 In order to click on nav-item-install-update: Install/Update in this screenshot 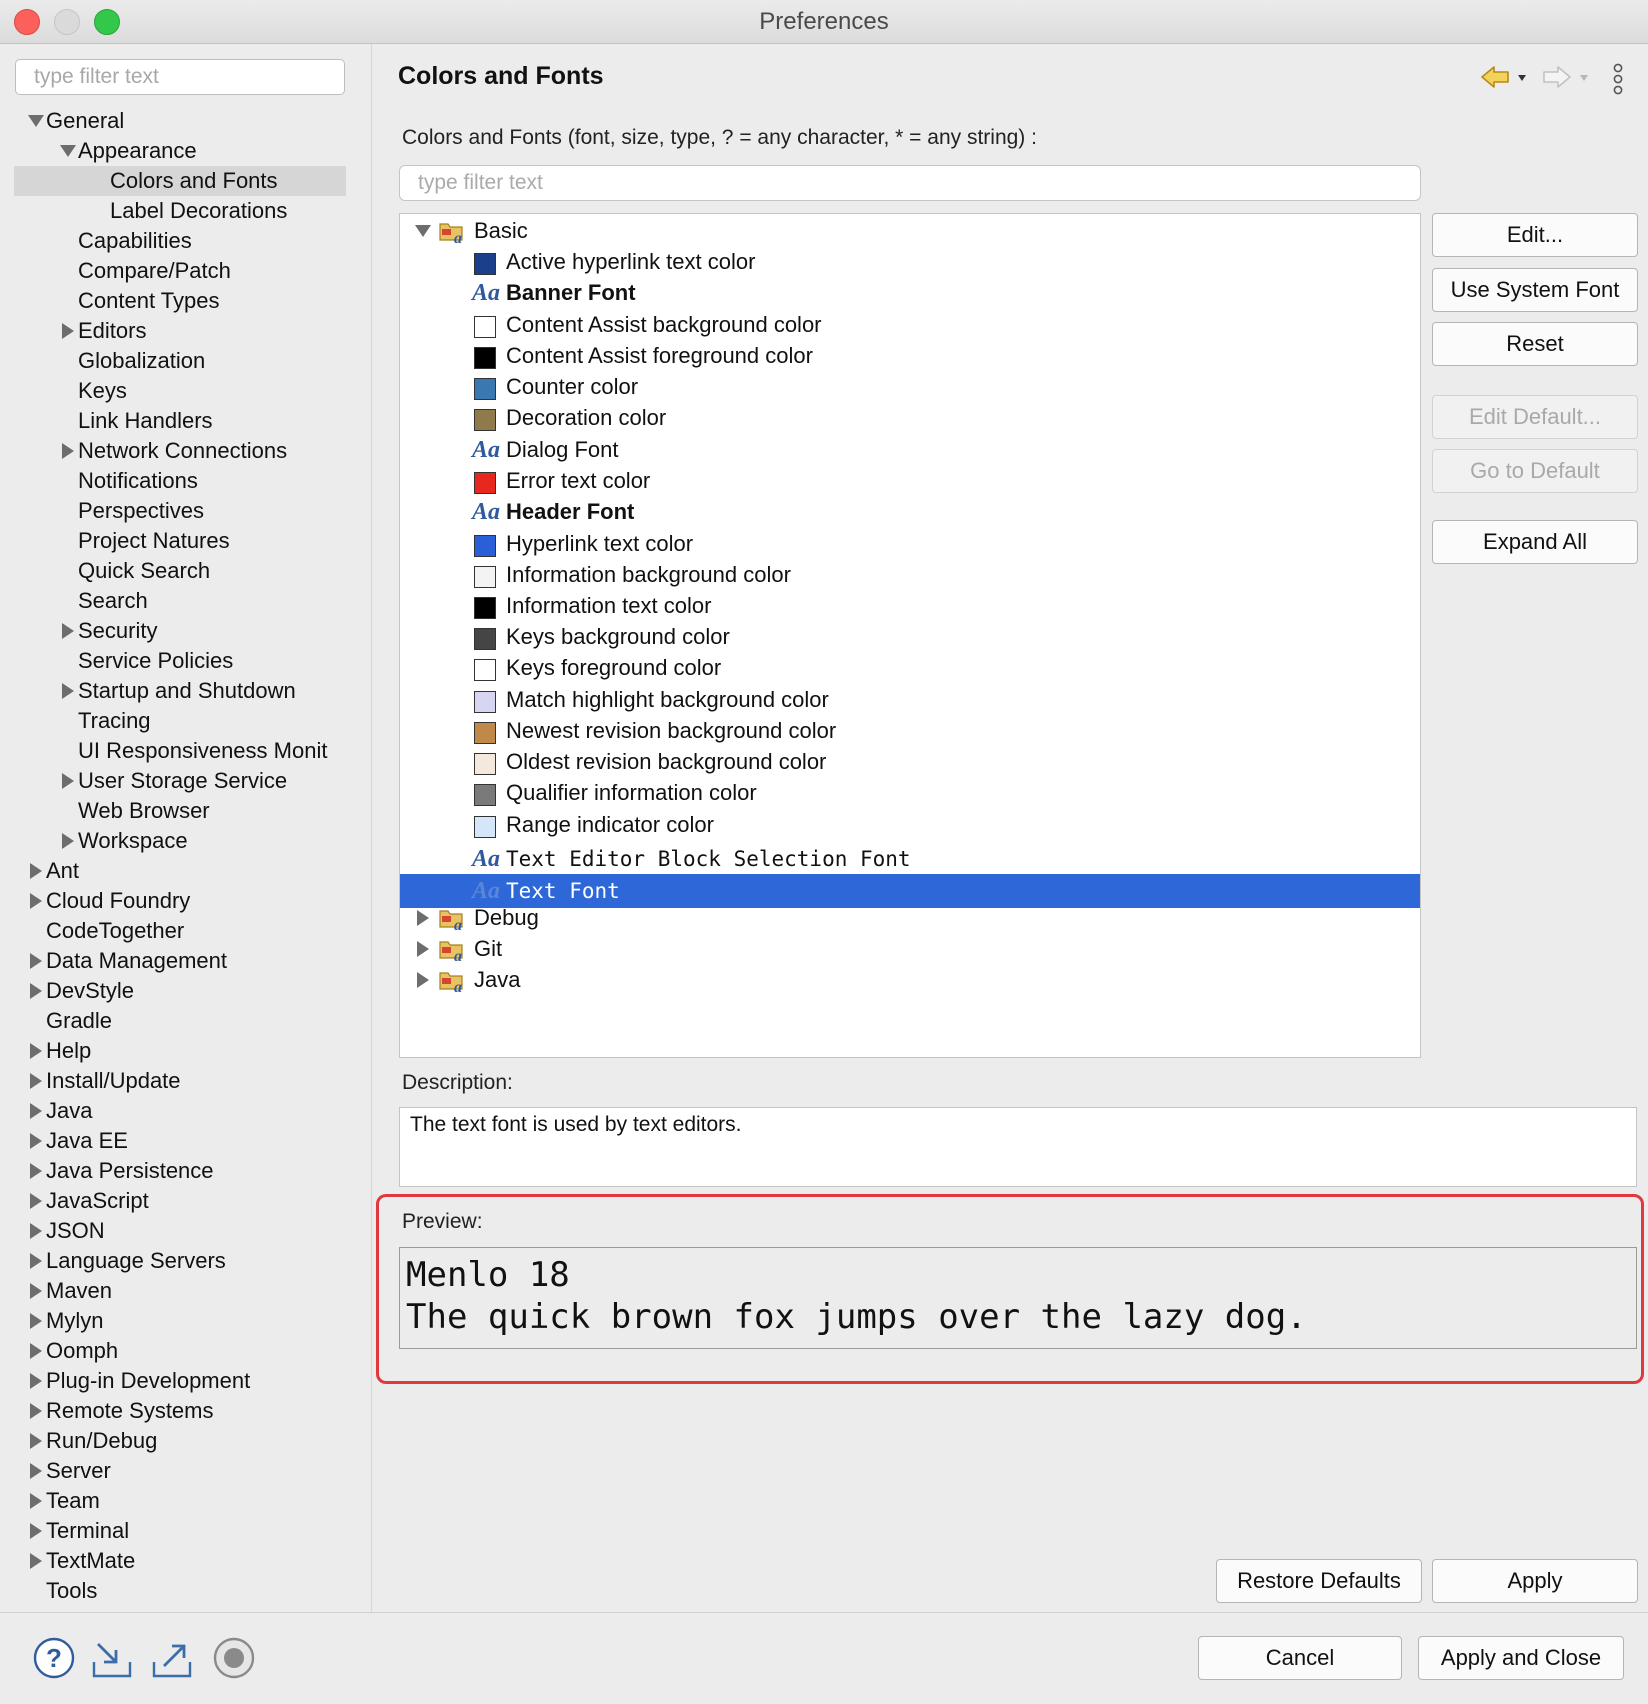, I will do `click(180, 1081)`.